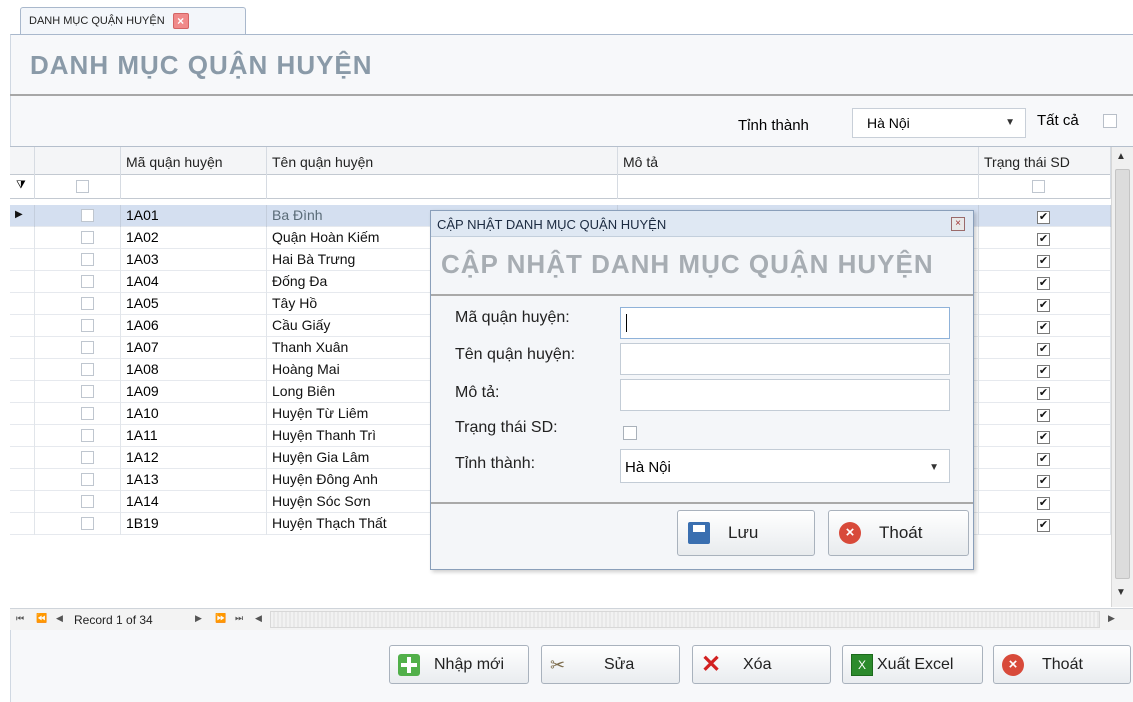 The height and width of the screenshot is (702, 1133). Describe the element at coordinates (442, 187) in the screenshot. I see `filter-name-cell` at that location.